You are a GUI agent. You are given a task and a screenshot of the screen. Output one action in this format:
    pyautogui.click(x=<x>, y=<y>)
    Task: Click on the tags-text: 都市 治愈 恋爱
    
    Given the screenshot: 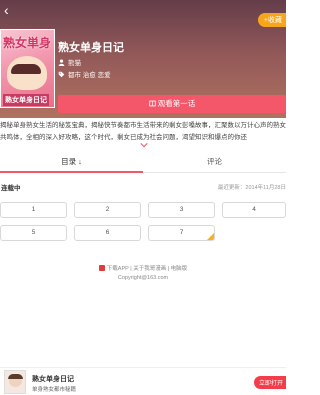 What is the action you would take?
    pyautogui.click(x=89, y=75)
    